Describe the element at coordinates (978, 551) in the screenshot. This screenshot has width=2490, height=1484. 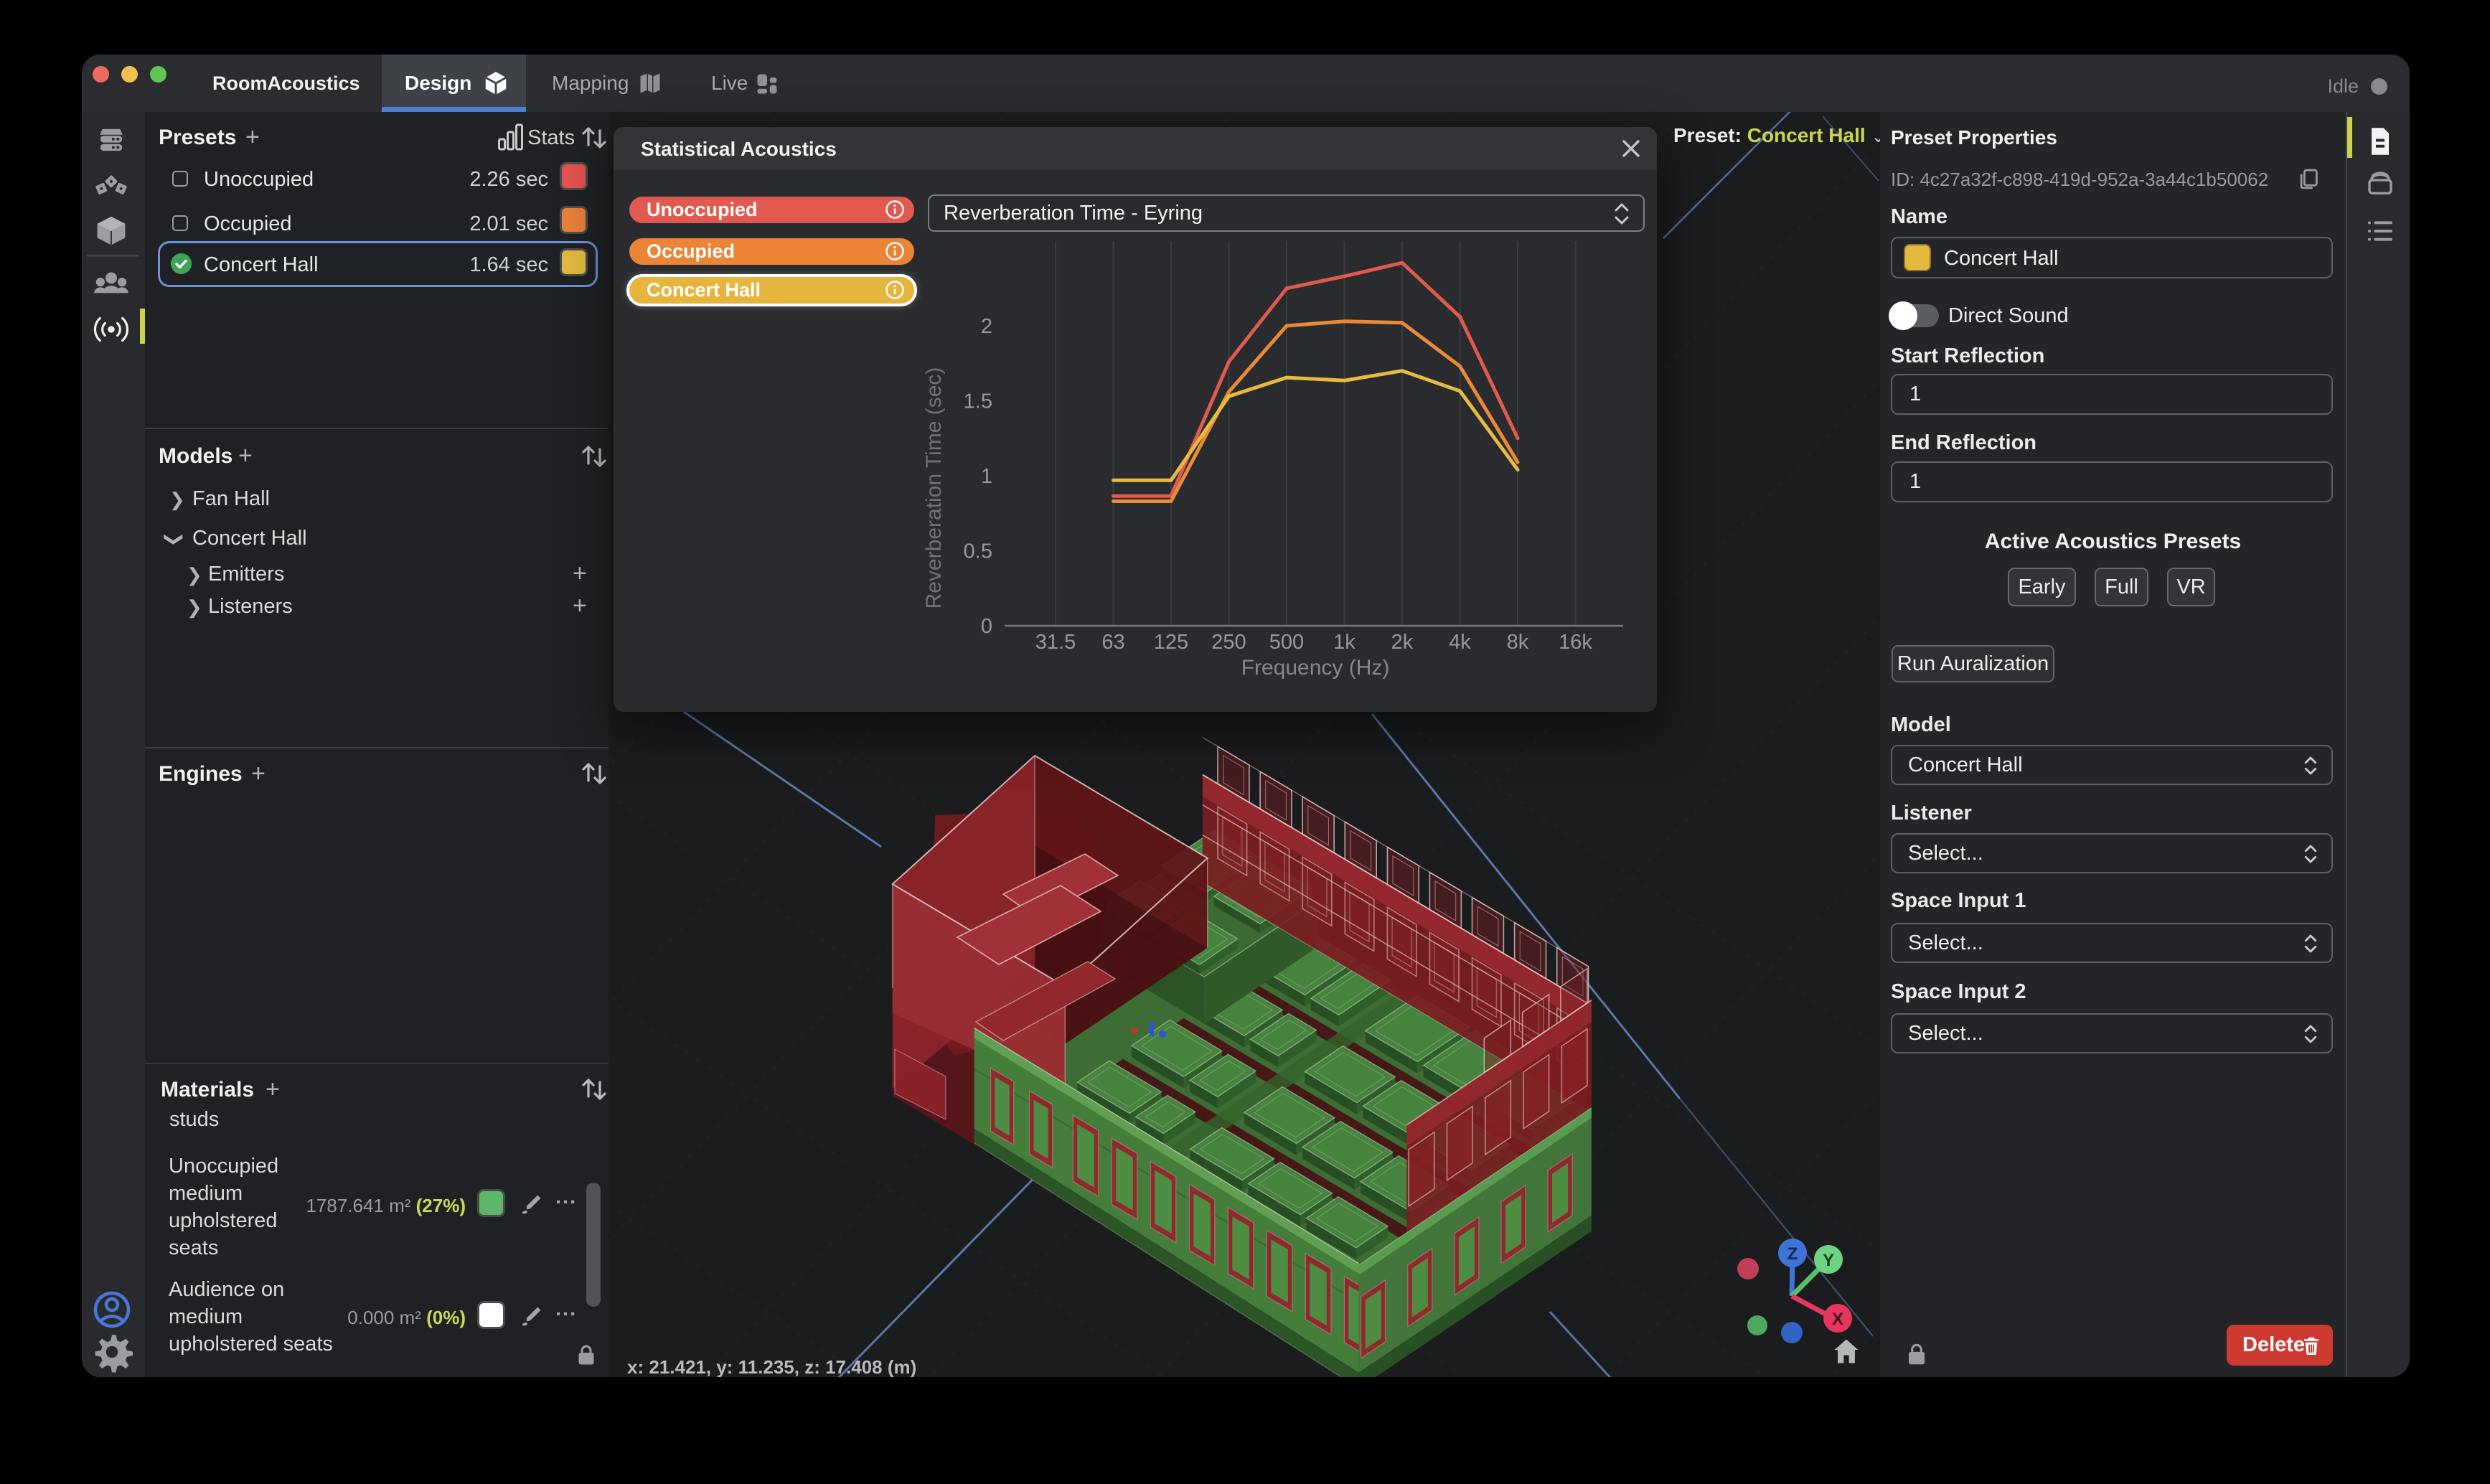
I see `svg-text: 0.5` at that location.